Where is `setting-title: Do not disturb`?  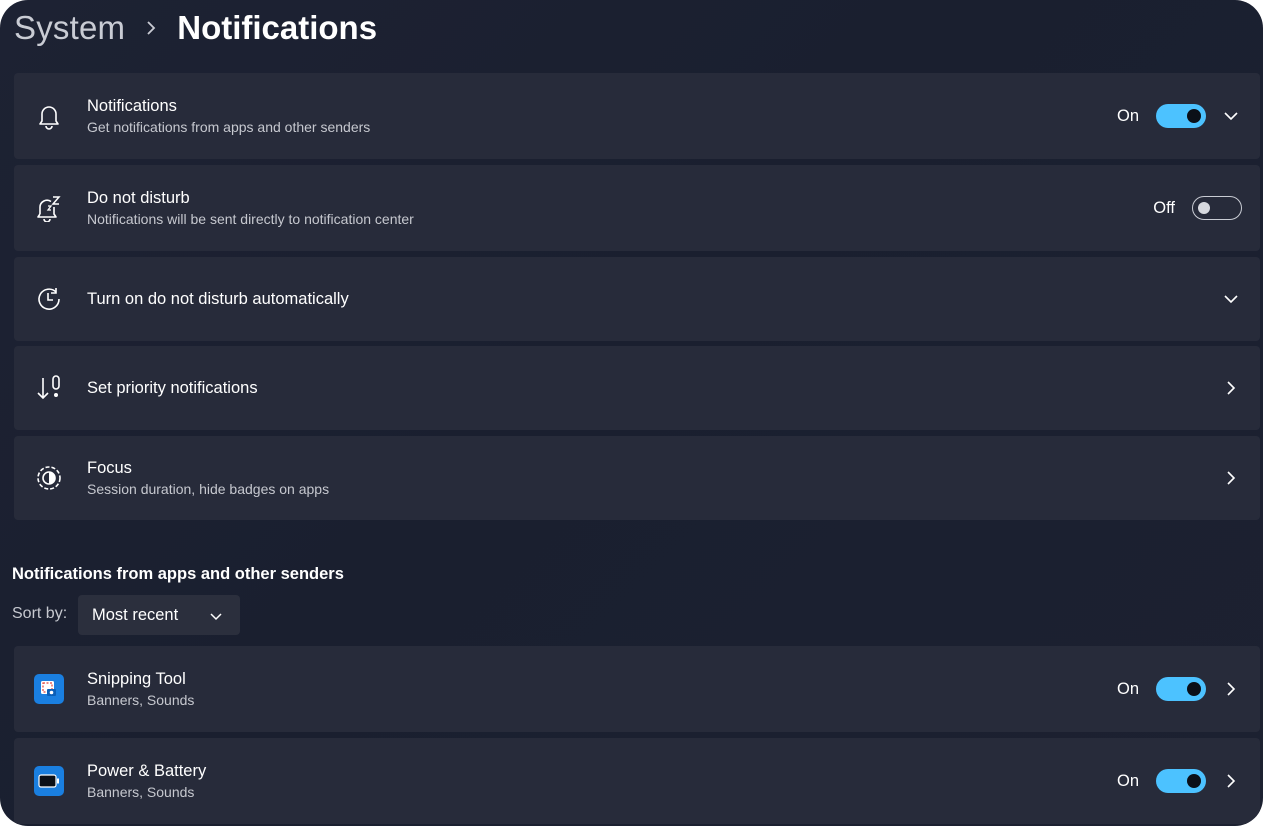
setting-title: Do not disturb is located at coordinates (138, 198).